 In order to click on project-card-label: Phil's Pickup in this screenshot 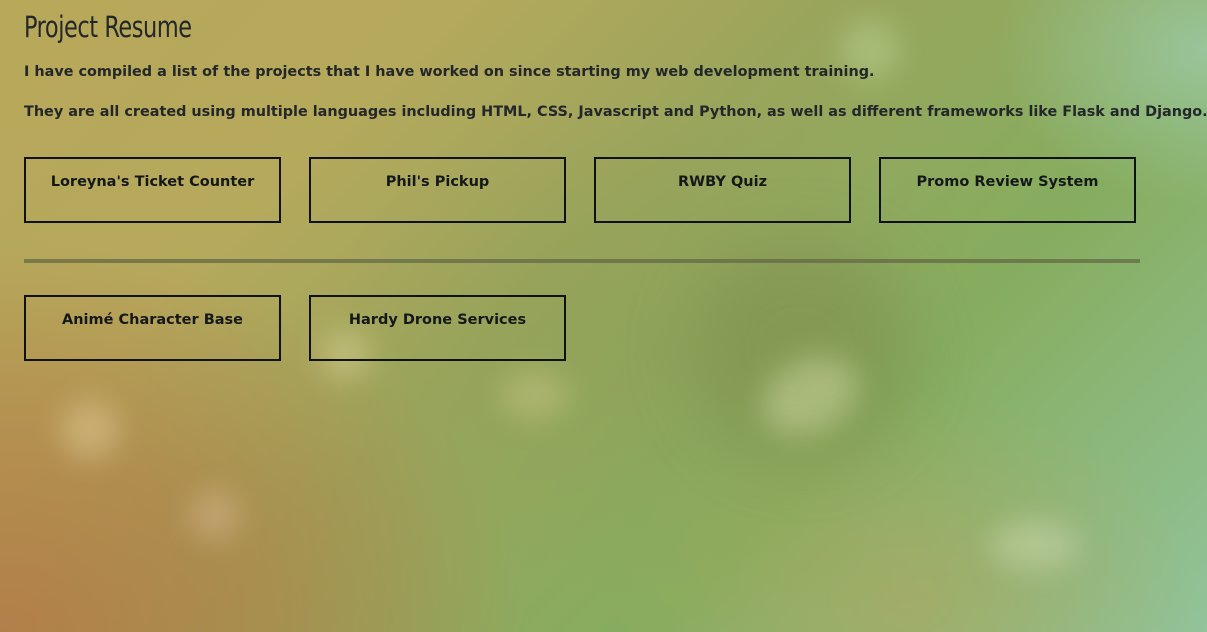, I will do `click(437, 182)`.